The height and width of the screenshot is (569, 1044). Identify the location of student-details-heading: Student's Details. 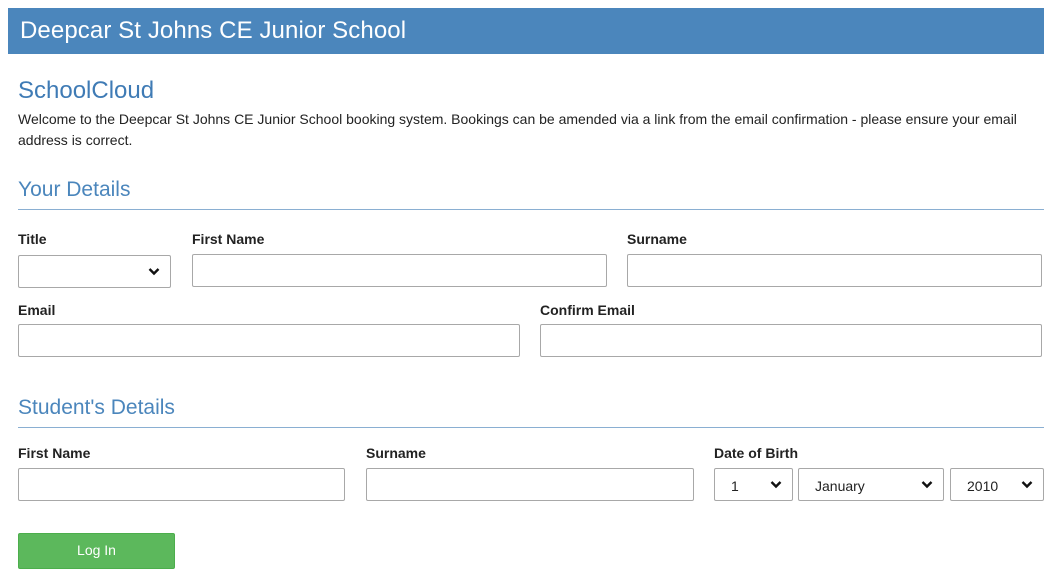
(96, 407).